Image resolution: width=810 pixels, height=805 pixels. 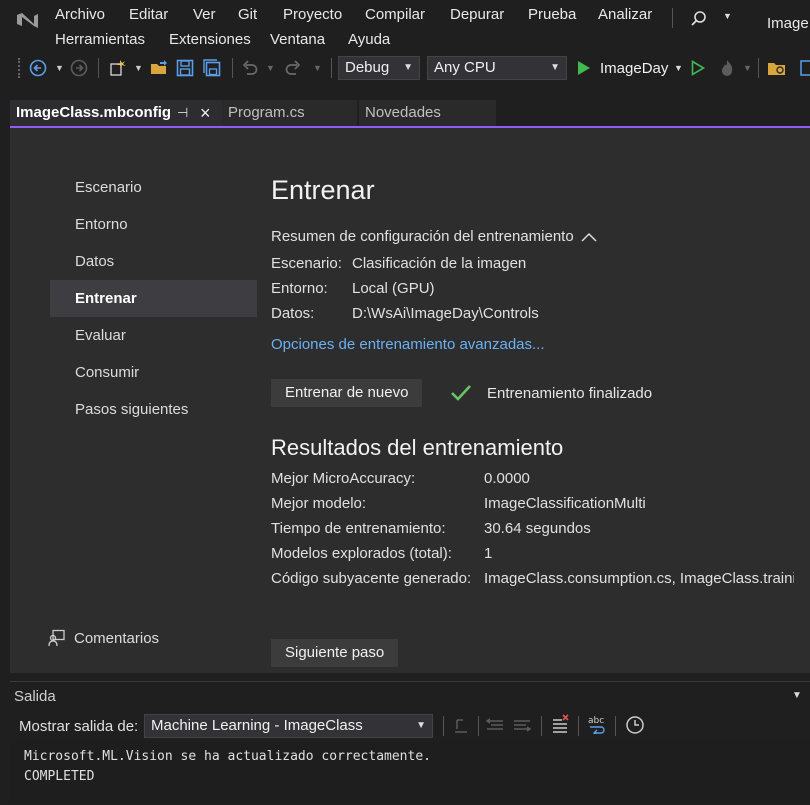 I want to click on prev-message-icon, so click(x=495, y=726).